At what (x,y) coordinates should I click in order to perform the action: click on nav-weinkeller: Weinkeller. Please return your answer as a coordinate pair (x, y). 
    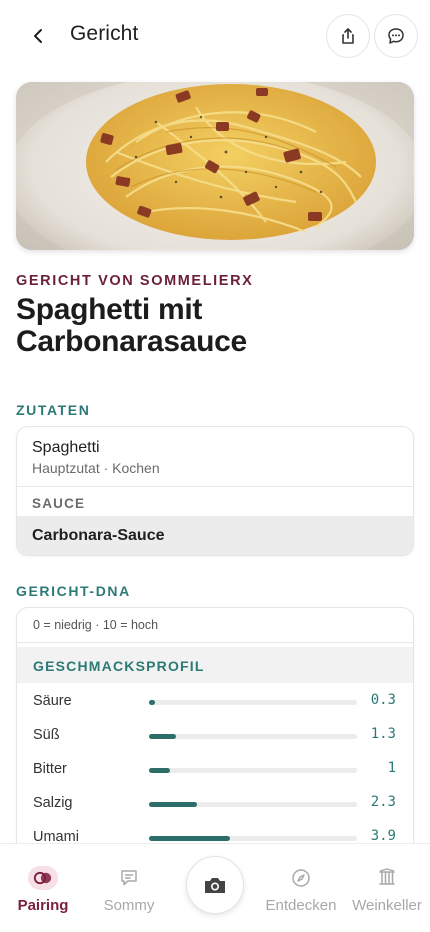
    Looking at the image, I should click on (387, 888).